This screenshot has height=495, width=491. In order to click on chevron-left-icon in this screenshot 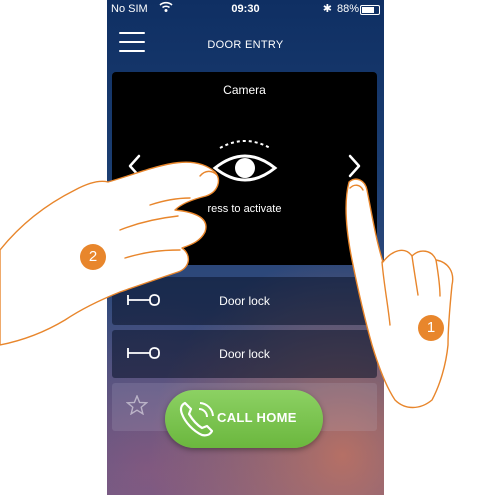, I will do `click(134, 166)`.